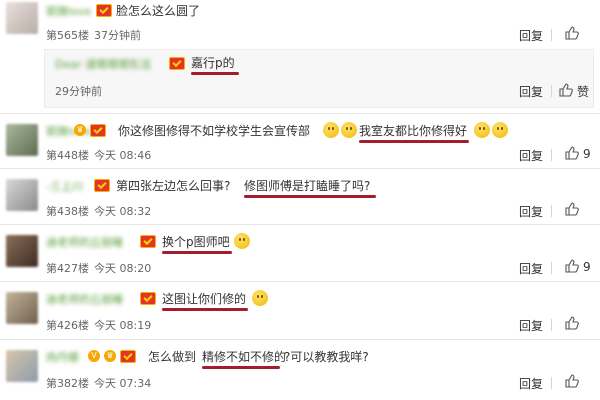 The width and height of the screenshot is (600, 400). I want to click on comment-text-highlight: 这图让你们修的, so click(204, 299).